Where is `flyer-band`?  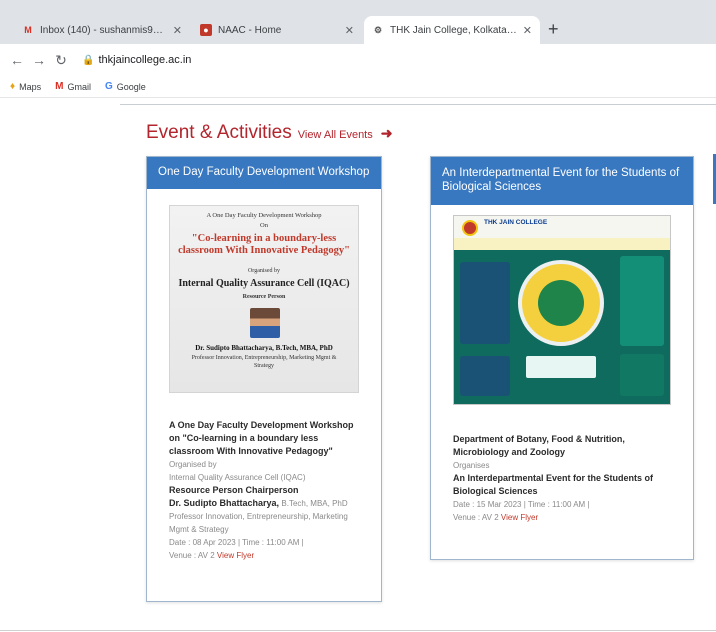 flyer-band is located at coordinates (562, 244).